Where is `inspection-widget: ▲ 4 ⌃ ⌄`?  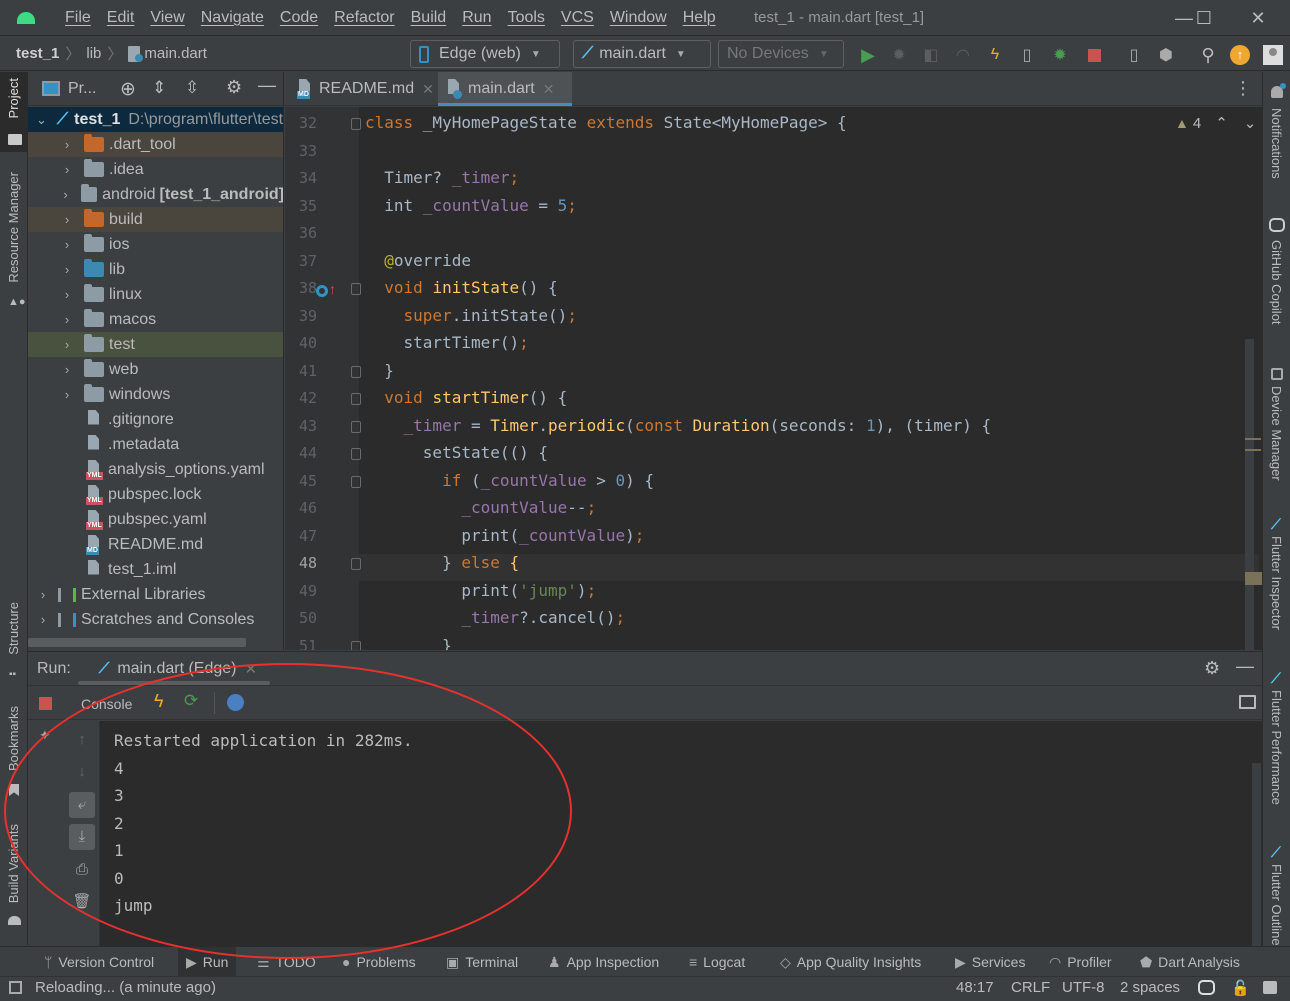
inspection-widget: ▲ 4 ⌃ ⌄ is located at coordinates (1216, 123).